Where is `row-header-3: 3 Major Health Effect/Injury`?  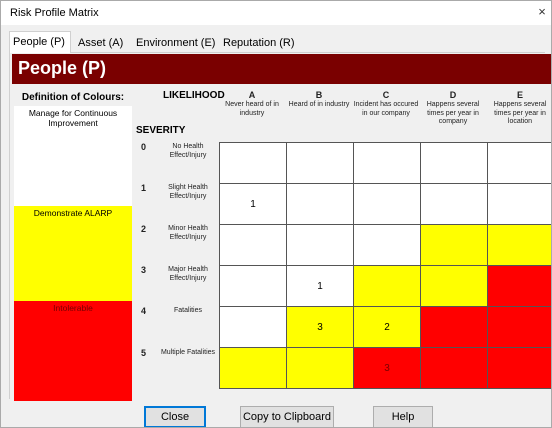 row-header-3: 3 Major Health Effect/Injury is located at coordinates (178, 286).